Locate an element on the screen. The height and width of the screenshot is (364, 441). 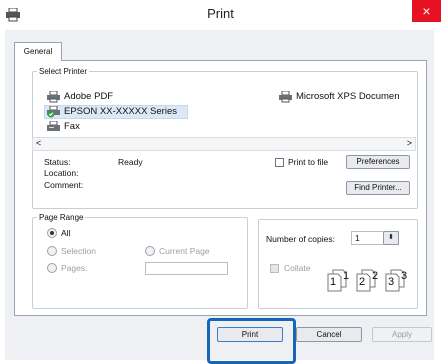
selection-radio-label: Selection is located at coordinates (78, 251).